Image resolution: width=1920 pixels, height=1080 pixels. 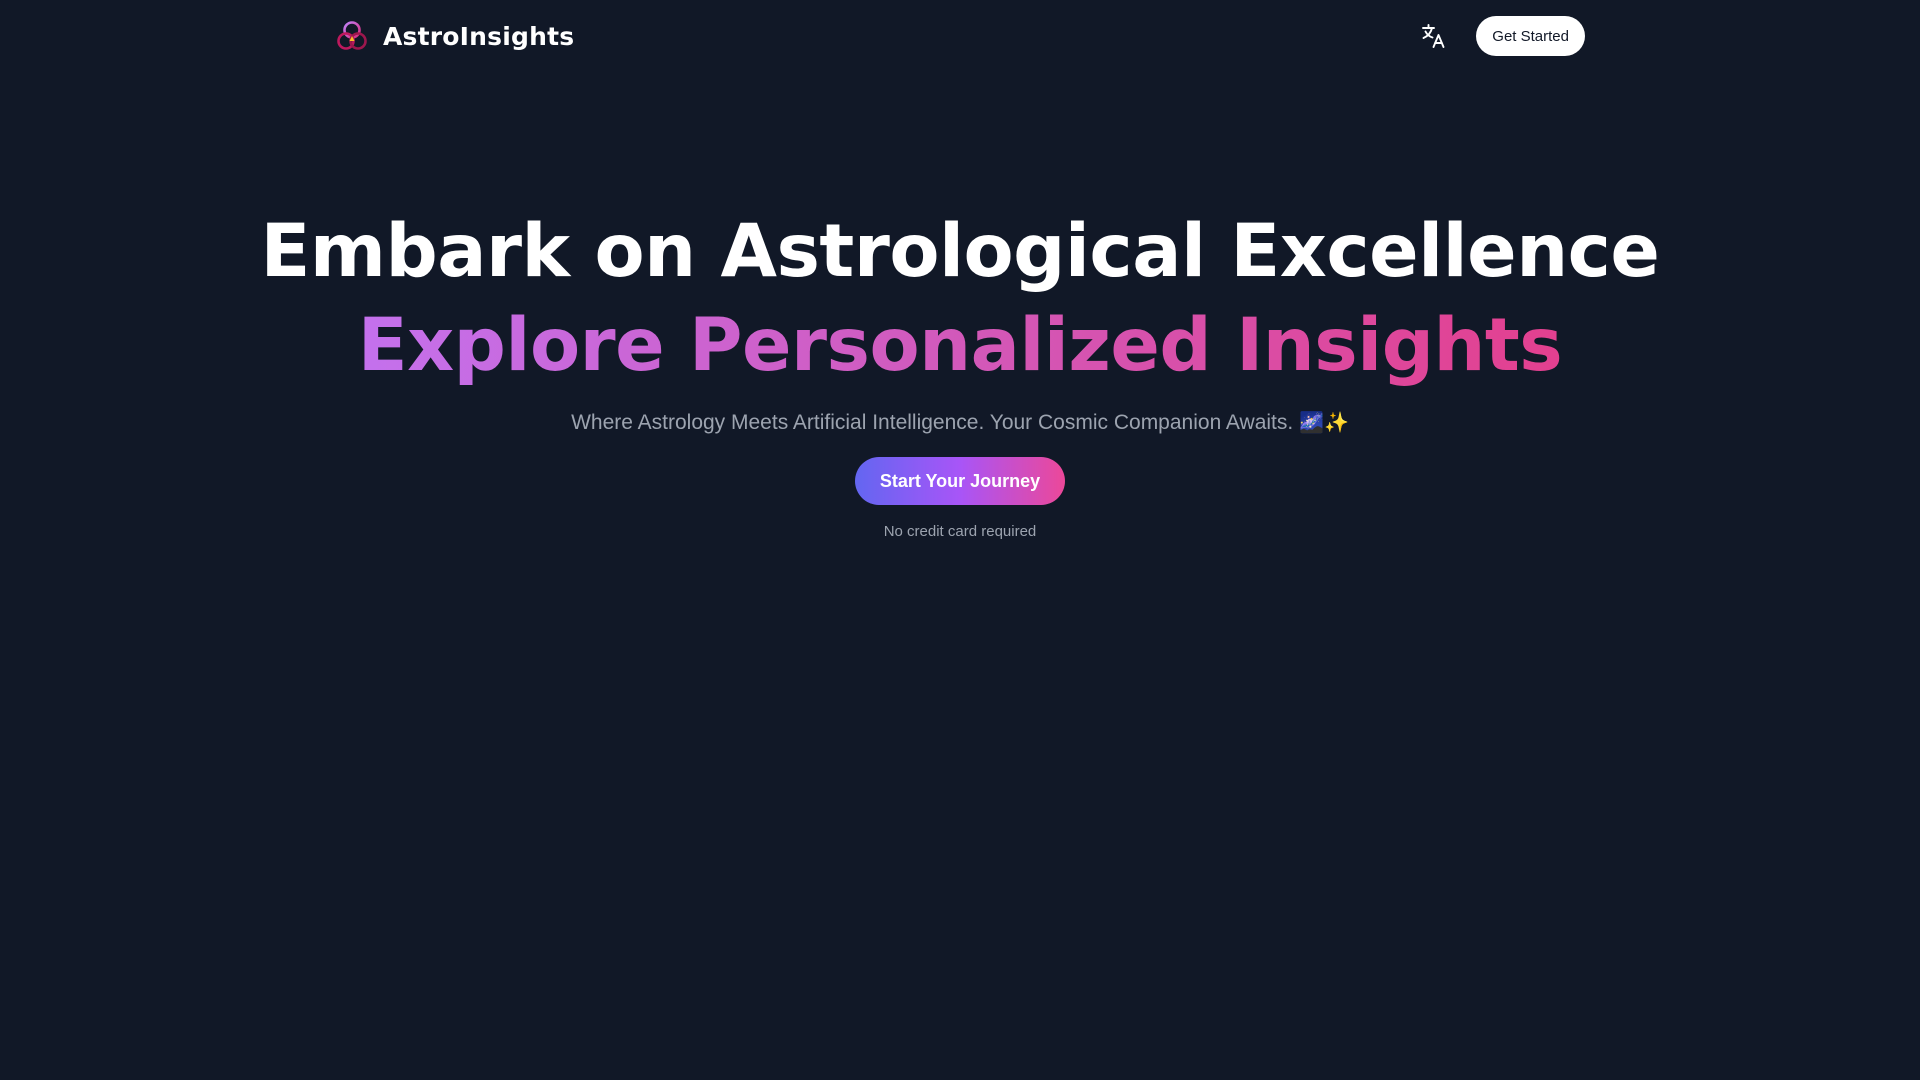 I want to click on language-button, so click(x=1434, y=36).